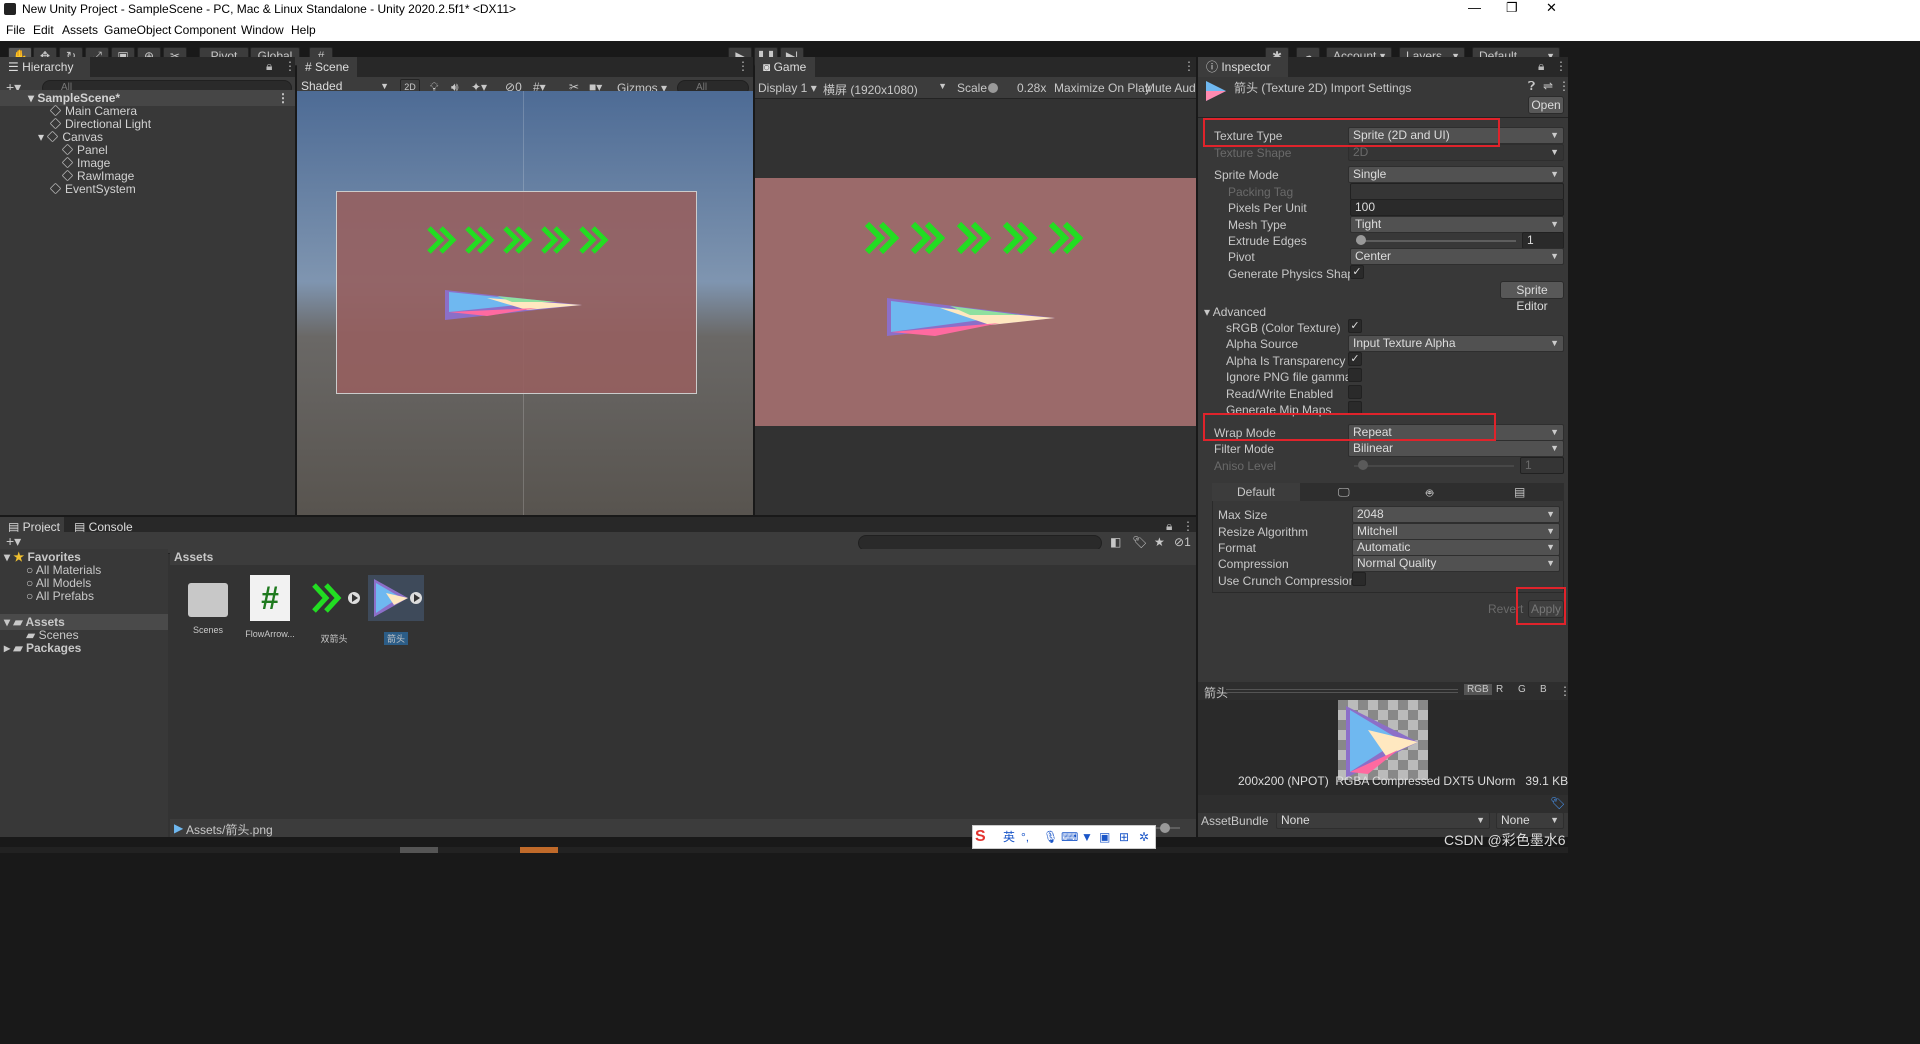  I want to click on pivot-dropdown: Center ▼, so click(1457, 256).